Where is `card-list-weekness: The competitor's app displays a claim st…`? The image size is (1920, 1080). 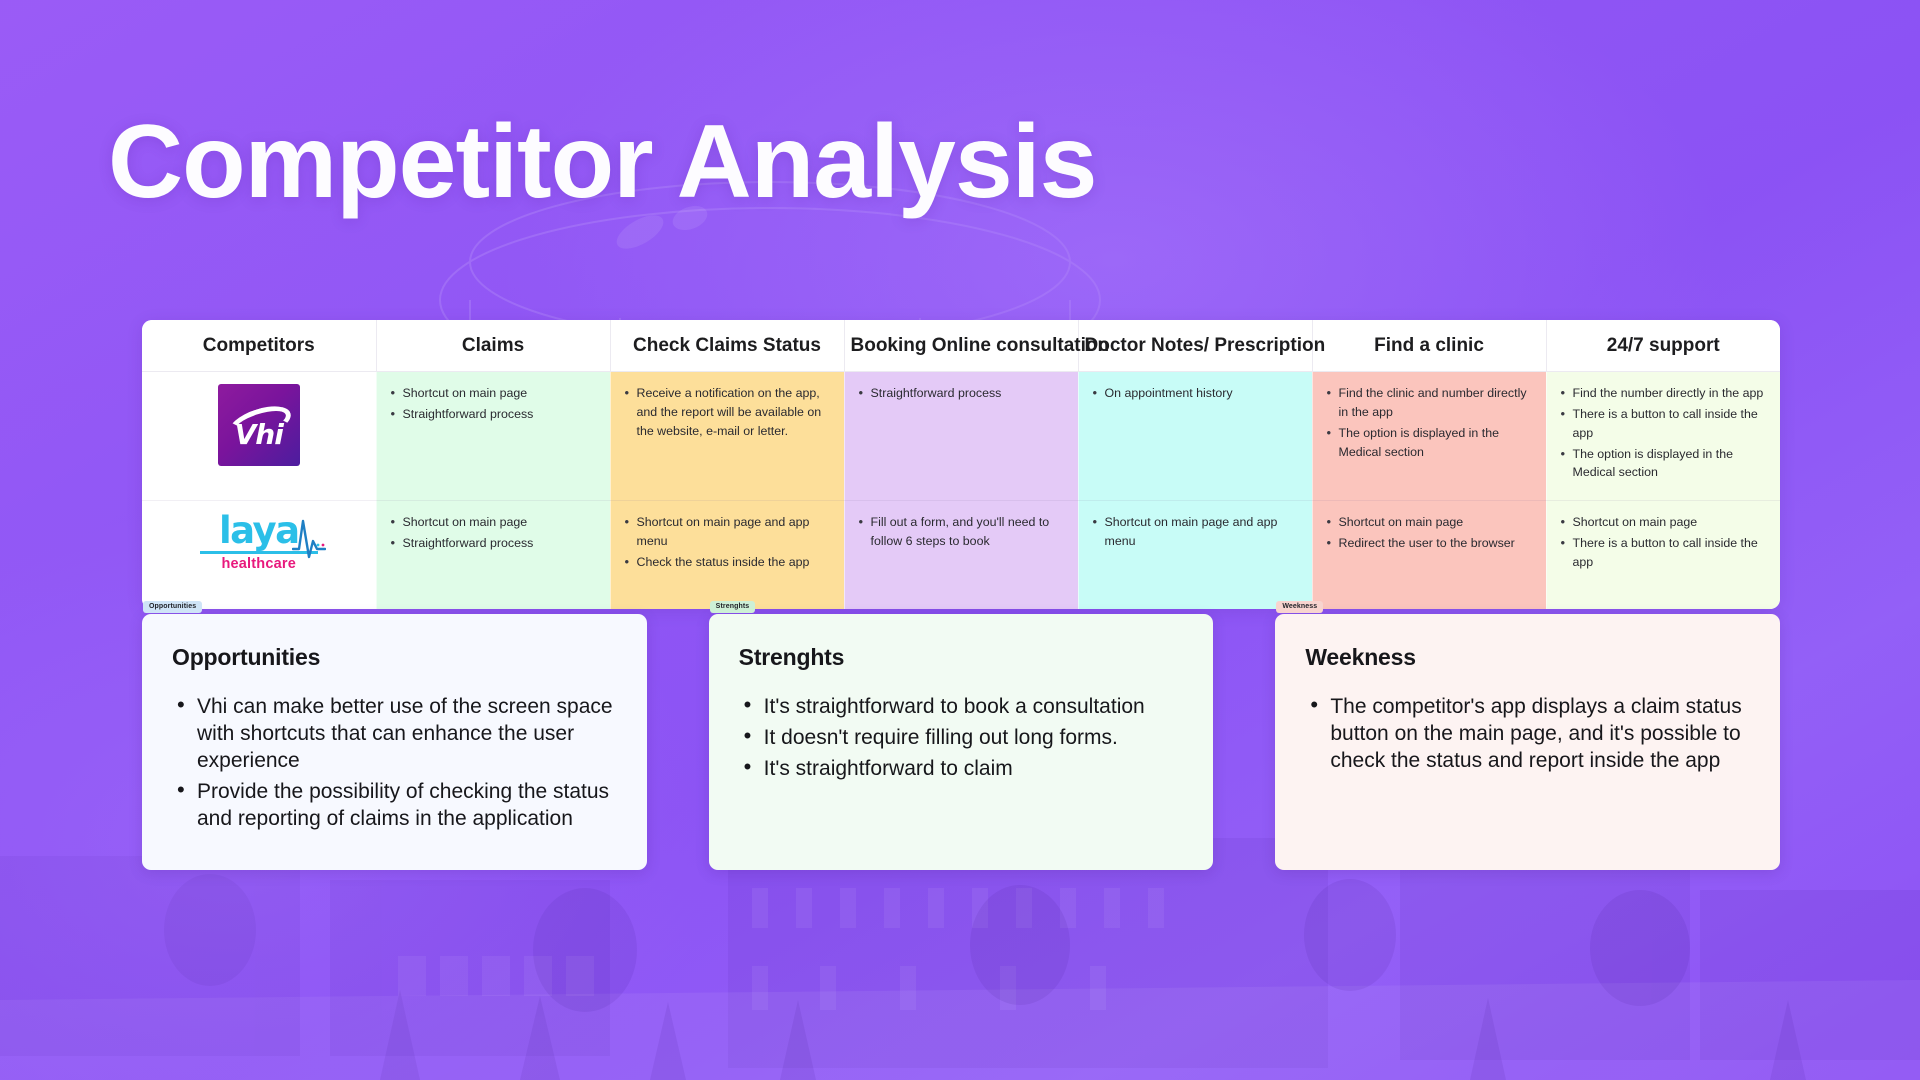 card-list-weekness: The competitor's app displays a claim st… is located at coordinates (1527, 732).